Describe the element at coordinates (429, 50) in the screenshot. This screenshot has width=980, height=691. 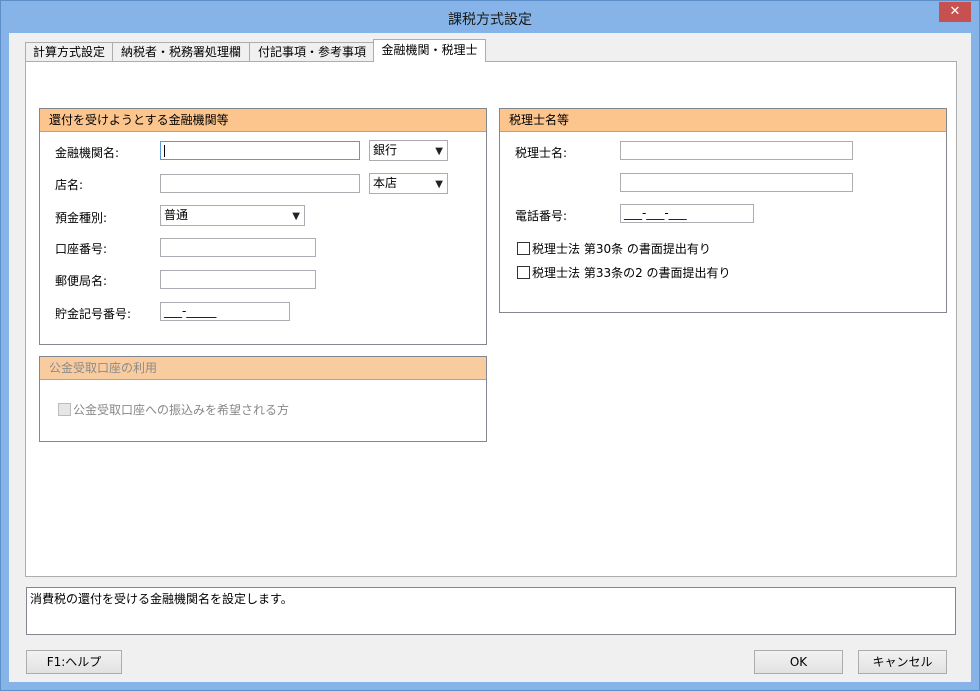
I see `tab-bank-tax-accountant: 金融機関・税理士` at that location.